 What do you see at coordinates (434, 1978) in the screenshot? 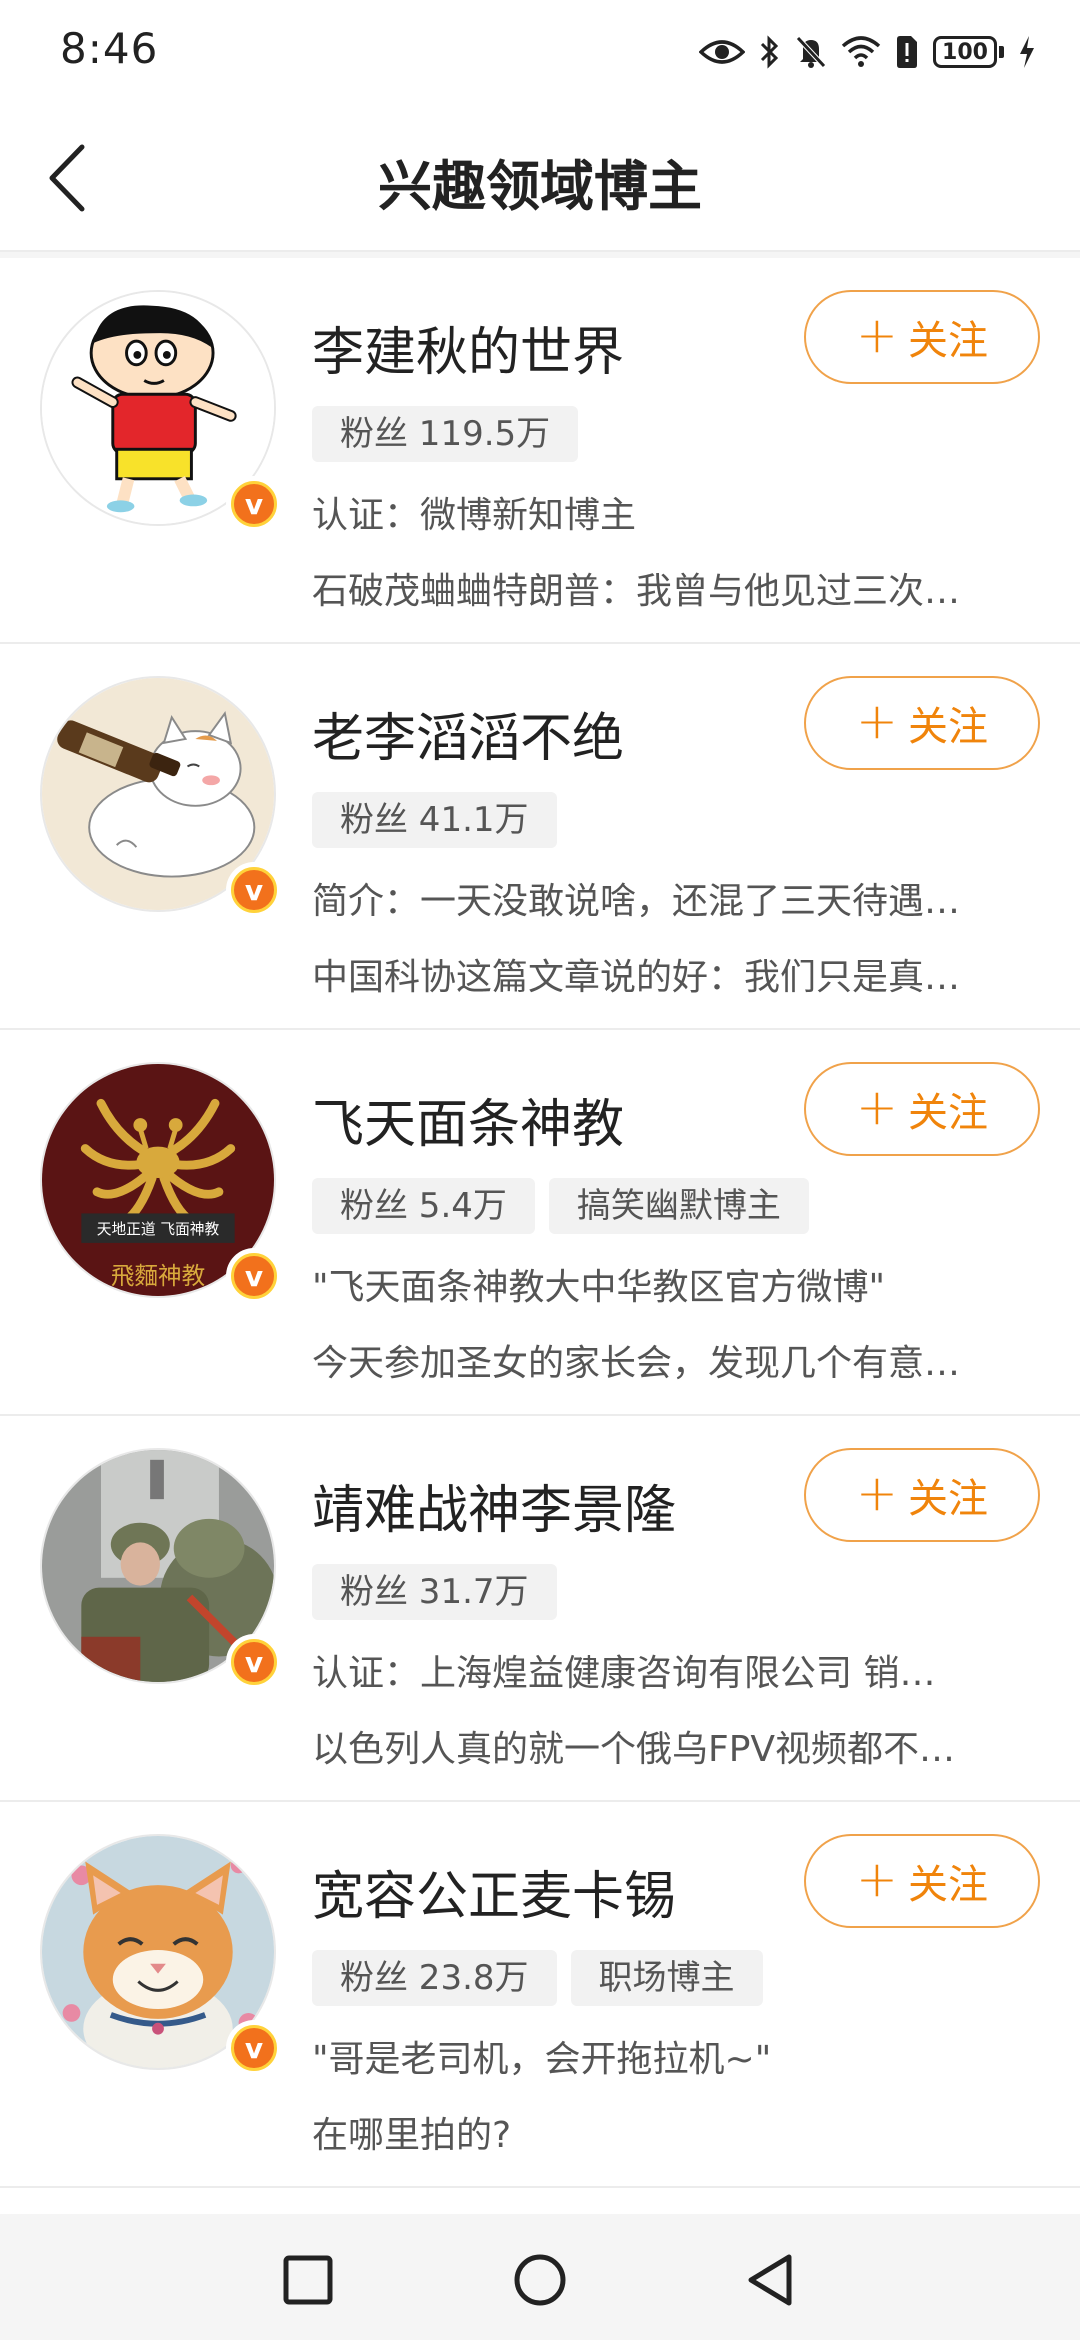
I see `fans-count: 粉丝 23.8万` at bounding box center [434, 1978].